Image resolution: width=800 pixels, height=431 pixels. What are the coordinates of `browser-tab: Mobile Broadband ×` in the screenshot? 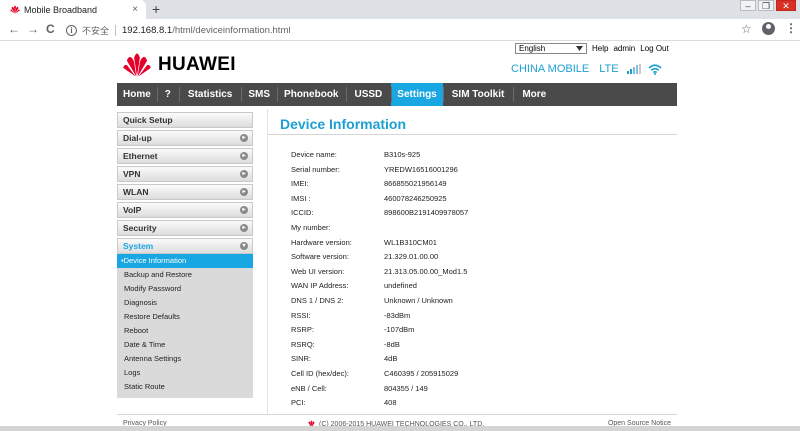 It's located at (73, 9).